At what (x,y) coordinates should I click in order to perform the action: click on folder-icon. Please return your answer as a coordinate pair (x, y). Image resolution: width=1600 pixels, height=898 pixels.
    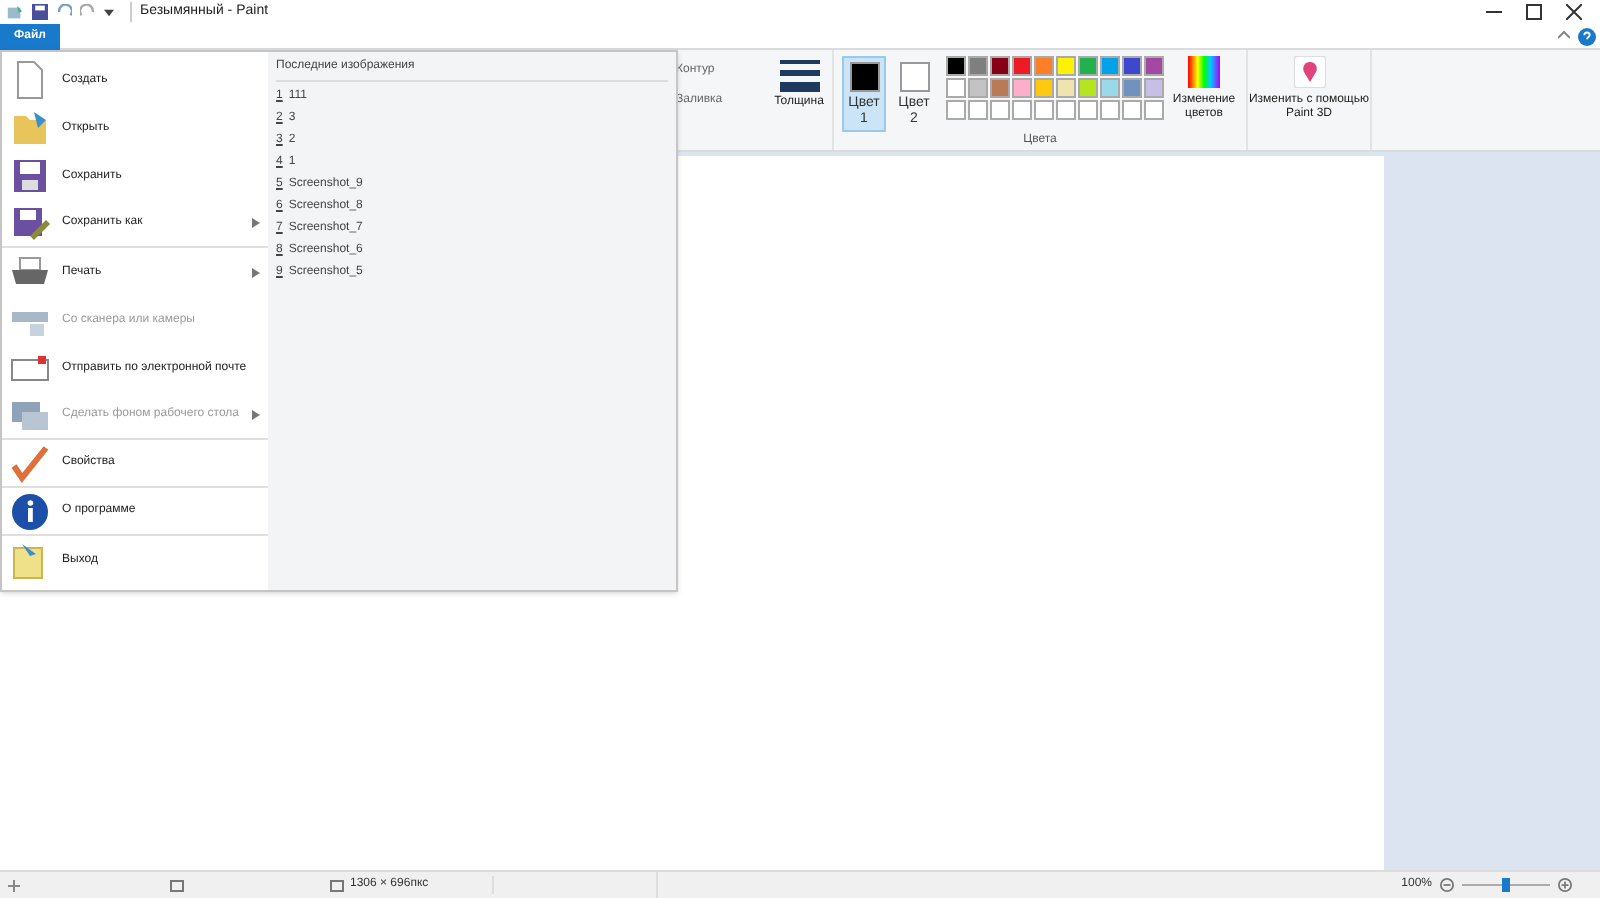
    Looking at the image, I should click on (30, 128).